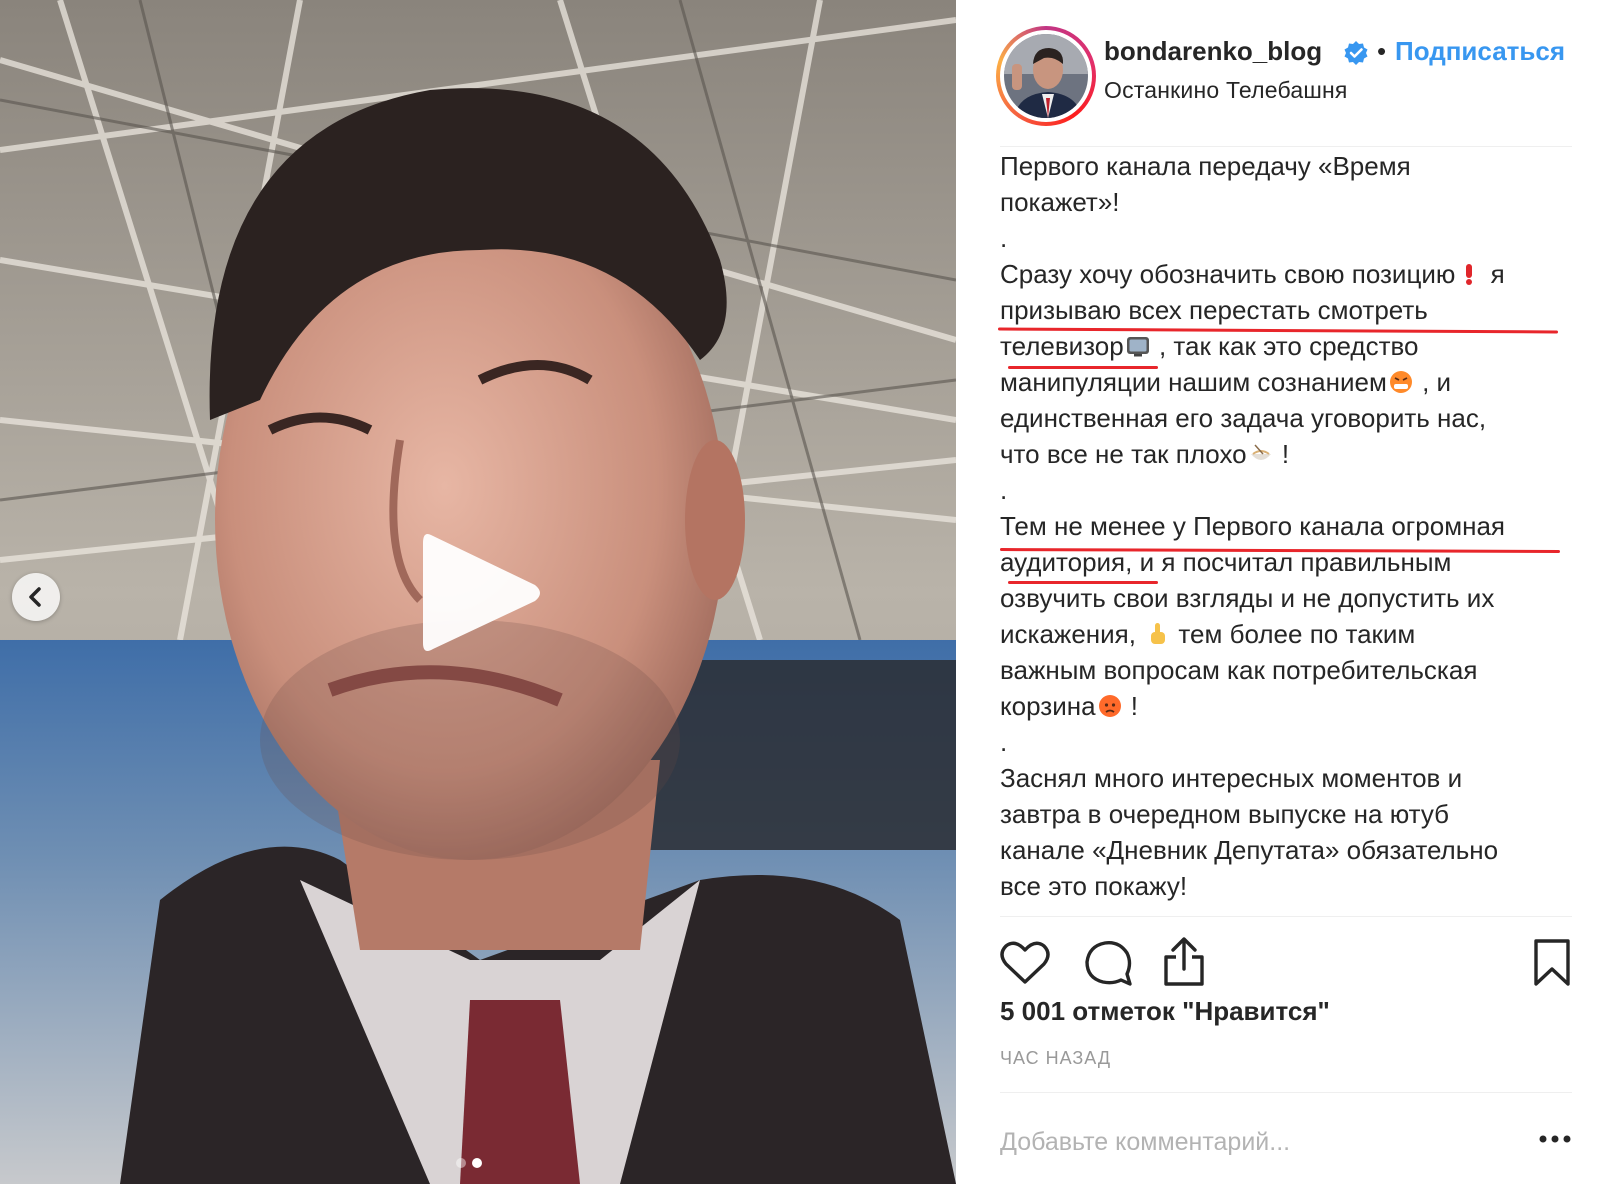 This screenshot has width=1606, height=1184. What do you see at coordinates (1108, 963) in the screenshot?
I see `comment-bubble-icon` at bounding box center [1108, 963].